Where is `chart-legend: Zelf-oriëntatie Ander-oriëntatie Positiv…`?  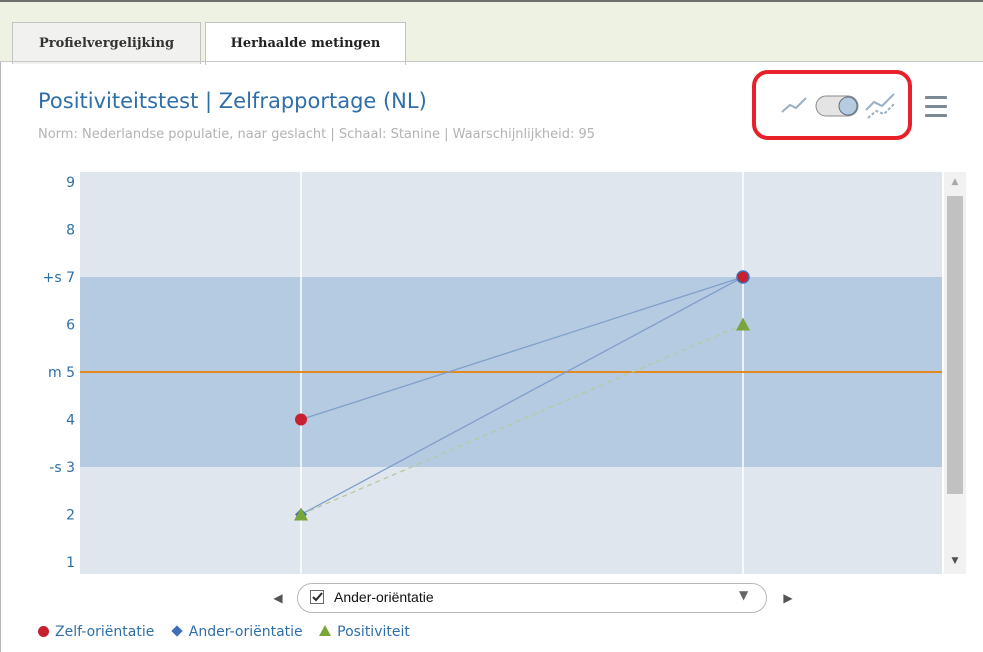
chart-legend: Zelf-oriëntatie Ander-oriëntatie Positiv… is located at coordinates (230, 632).